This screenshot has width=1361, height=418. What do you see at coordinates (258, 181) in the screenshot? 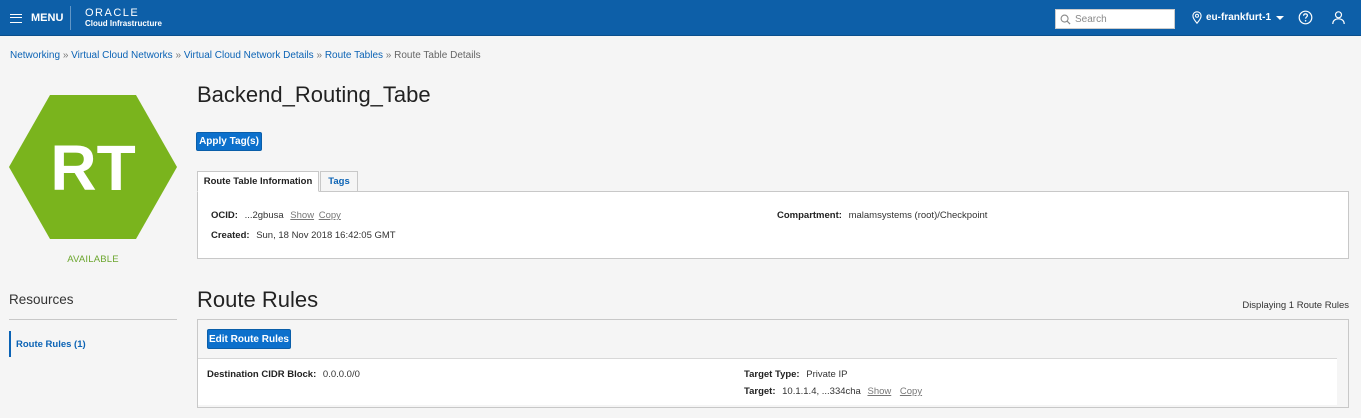
I see `tab-route-table-information: Route Table Information` at bounding box center [258, 181].